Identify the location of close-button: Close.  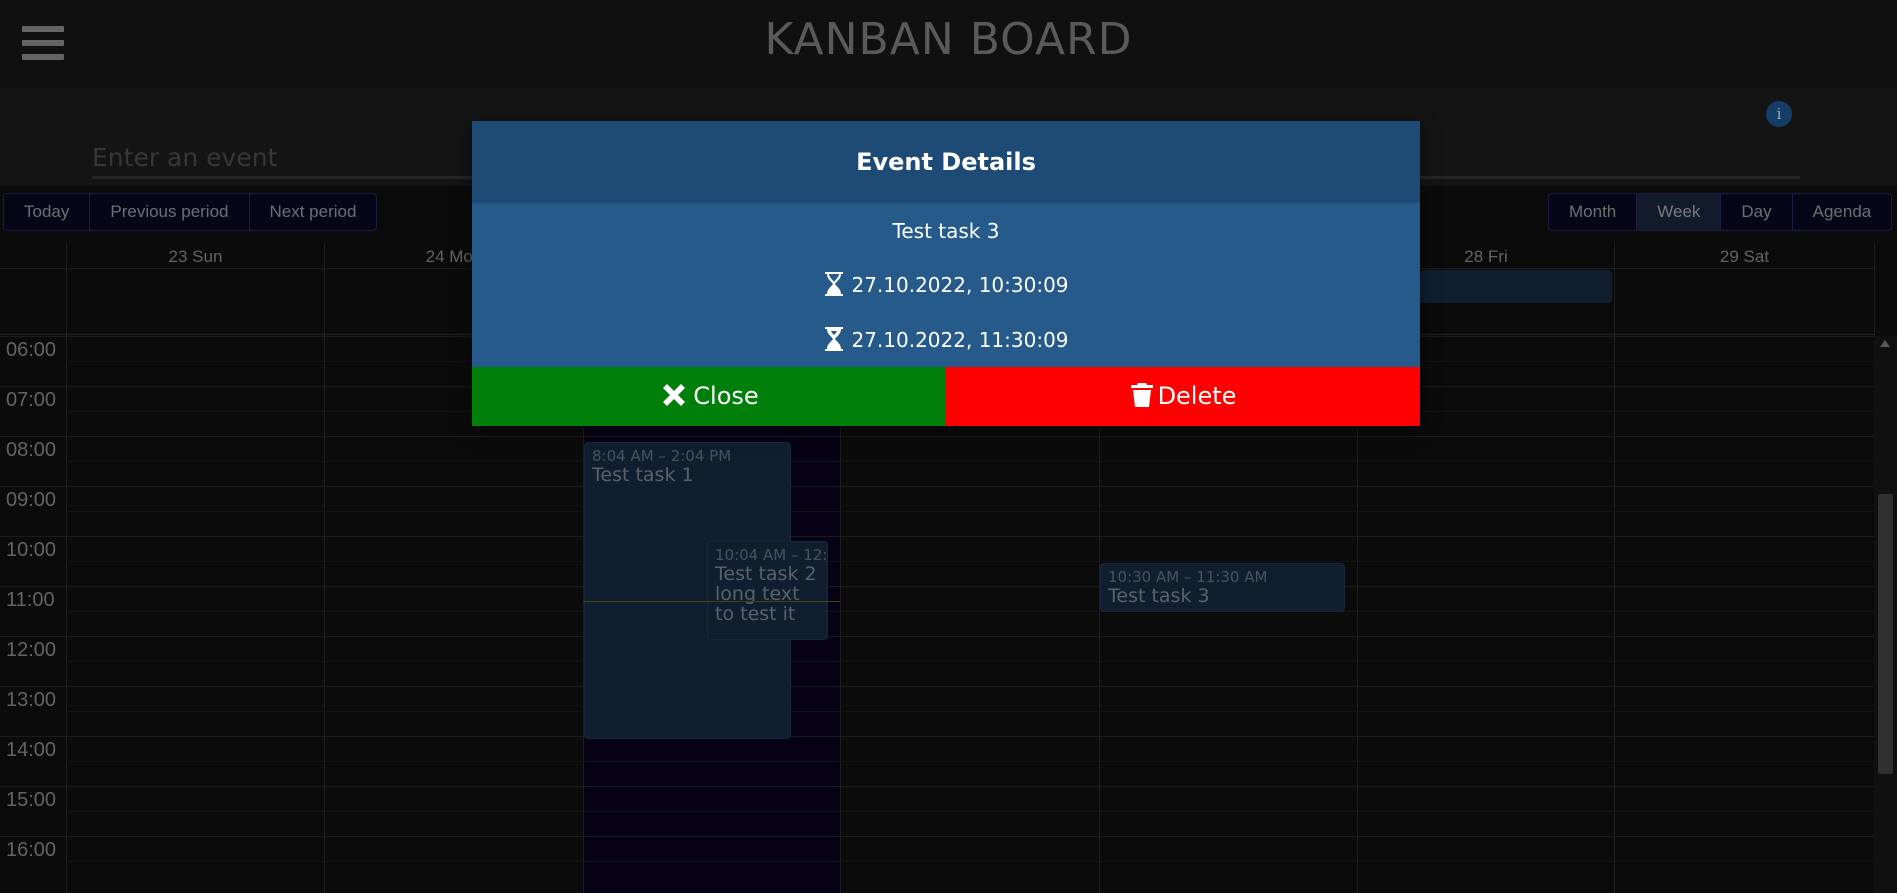
(709, 396).